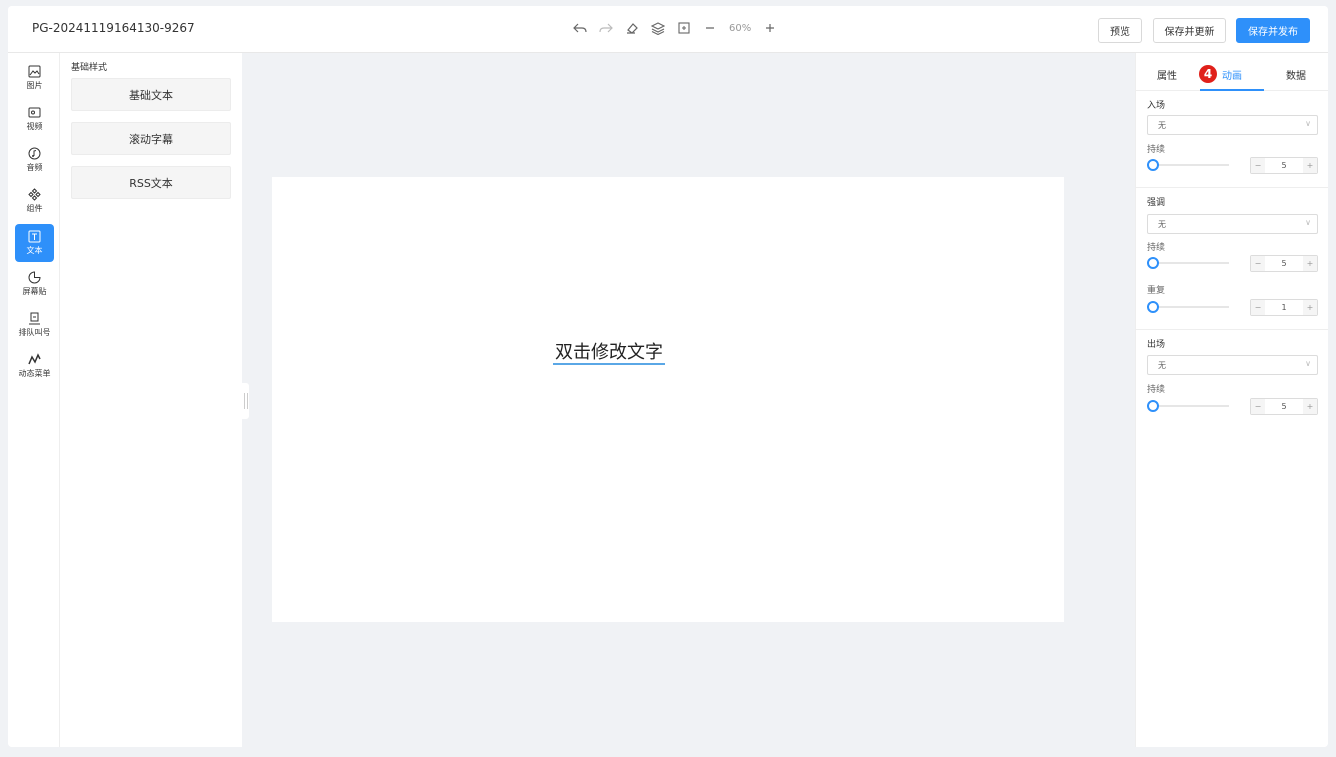 Image resolution: width=1336 pixels, height=757 pixels. I want to click on entrance-select-value: 无, so click(1162, 125).